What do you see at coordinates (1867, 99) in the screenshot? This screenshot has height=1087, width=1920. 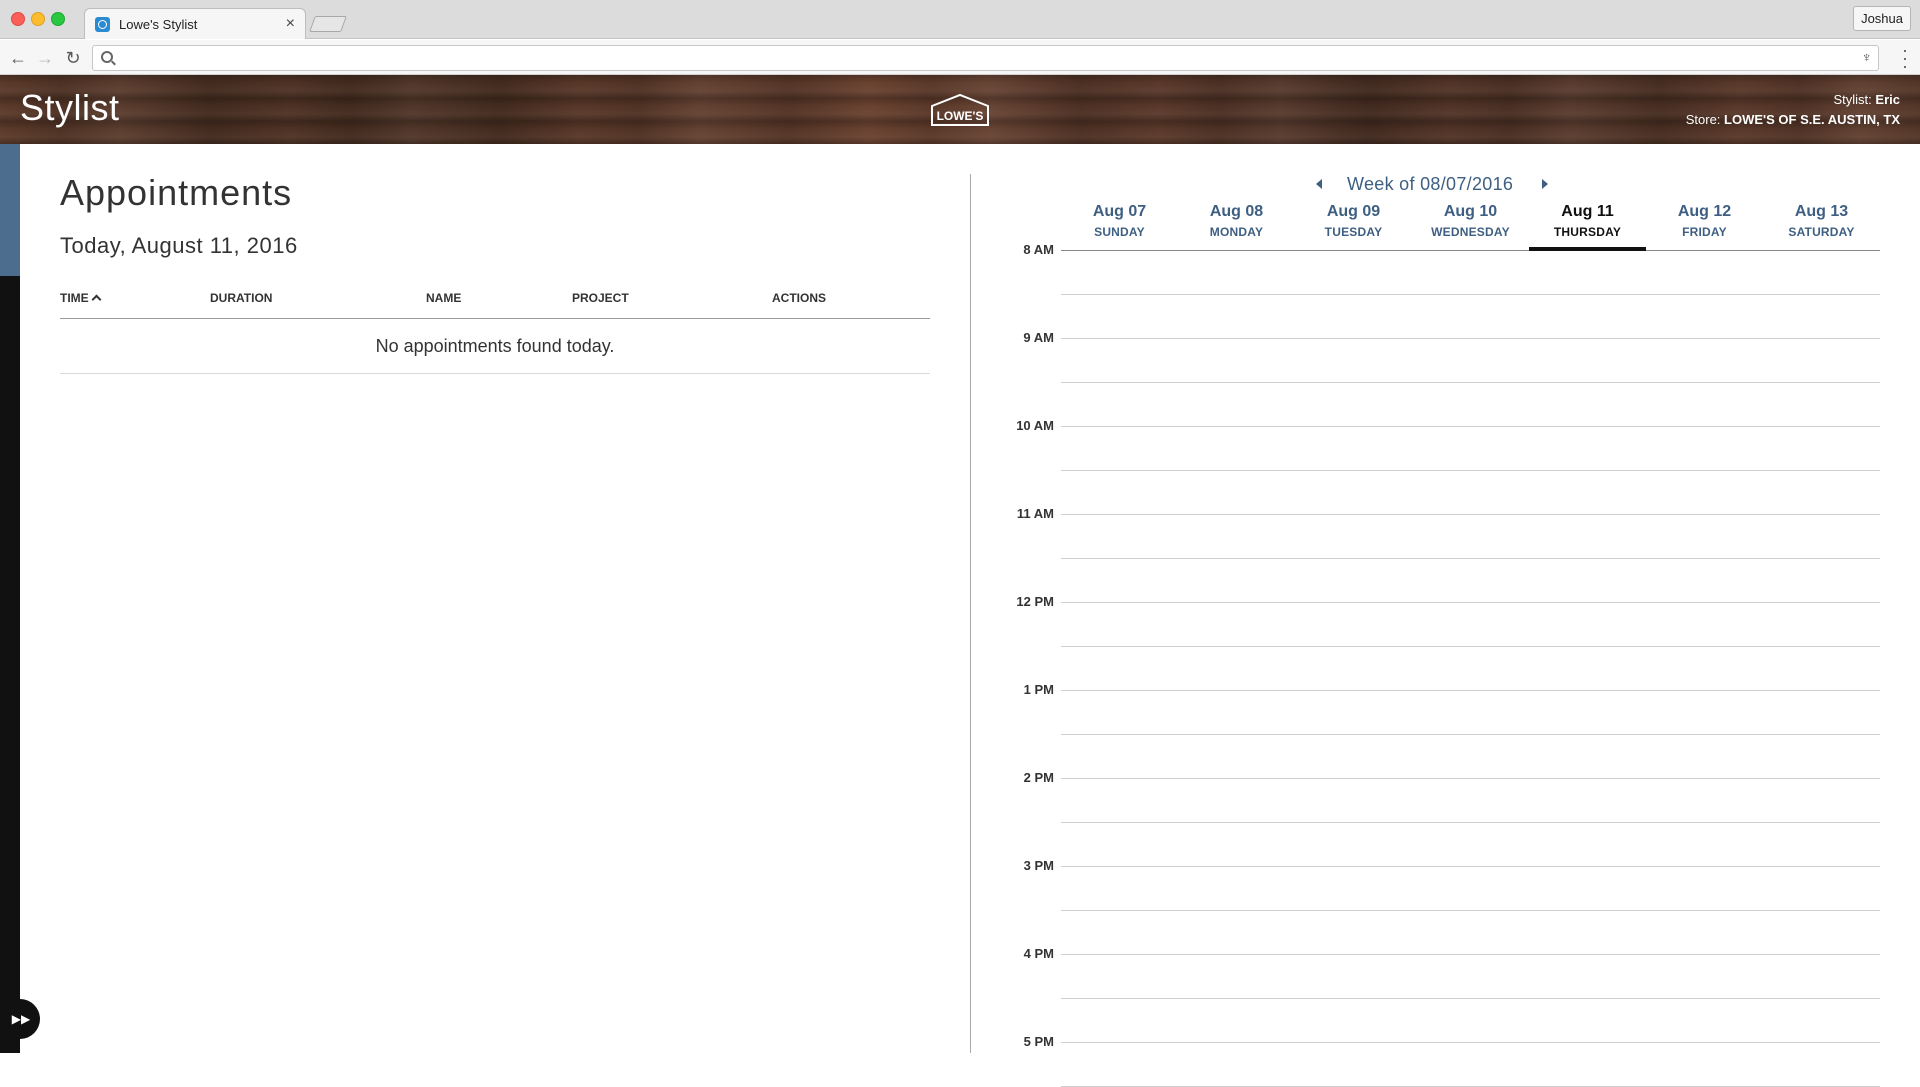 I see `stylist-line: Stylist: Eric` at bounding box center [1867, 99].